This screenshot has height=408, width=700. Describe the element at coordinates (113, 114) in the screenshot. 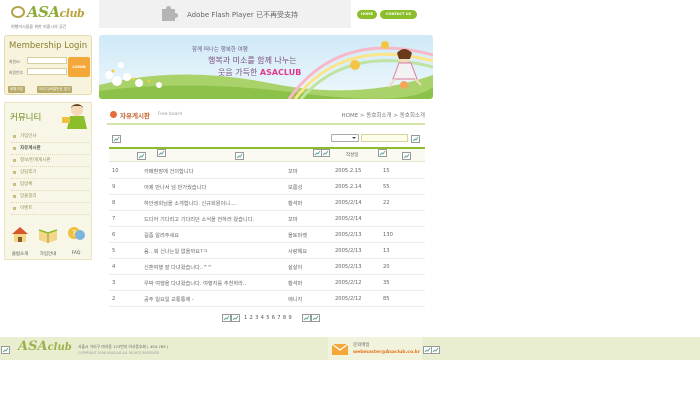

I see `section-bullet-icon` at that location.